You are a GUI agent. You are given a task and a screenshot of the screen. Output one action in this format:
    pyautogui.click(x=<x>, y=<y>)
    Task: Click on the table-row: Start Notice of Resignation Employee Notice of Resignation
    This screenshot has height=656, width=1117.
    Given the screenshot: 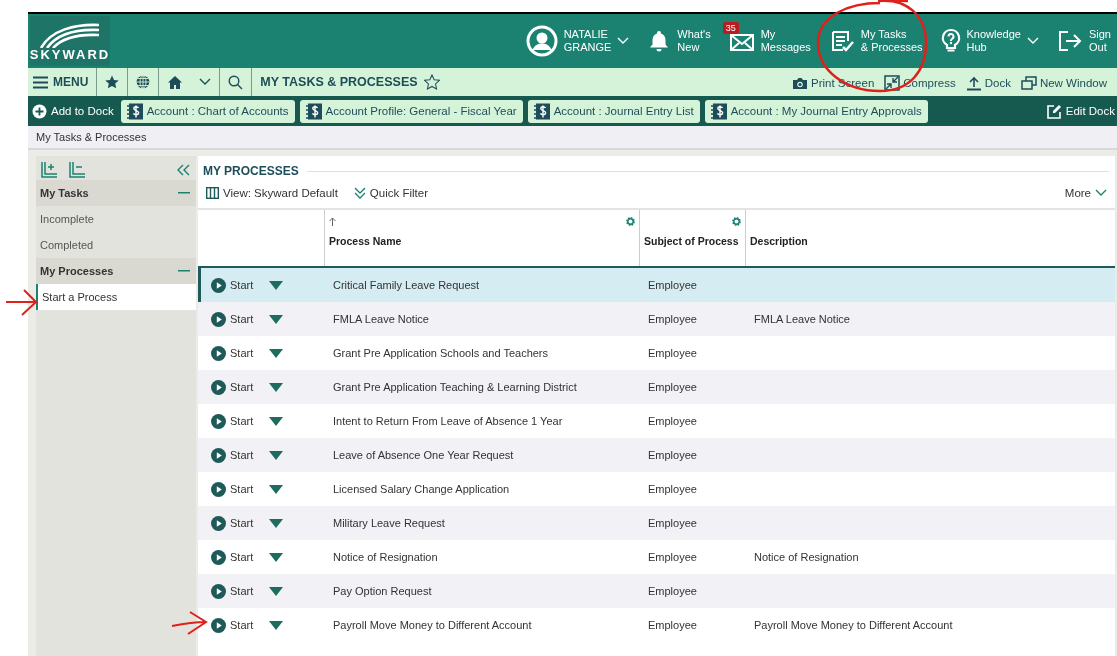 What is the action you would take?
    pyautogui.click(x=656, y=557)
    